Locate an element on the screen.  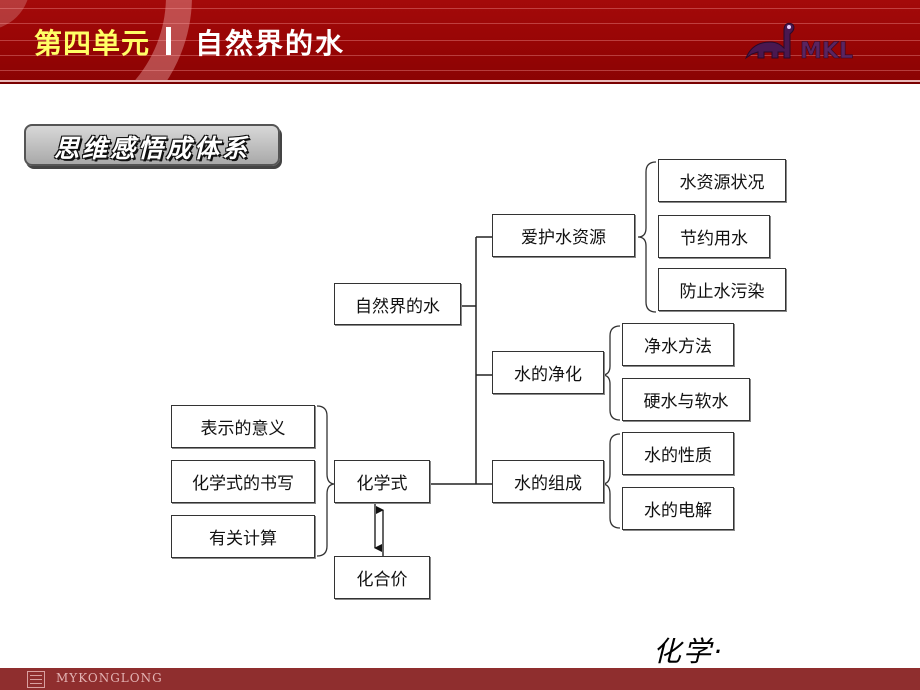
node-label: 硬水与软水 is located at coordinates (686, 402).